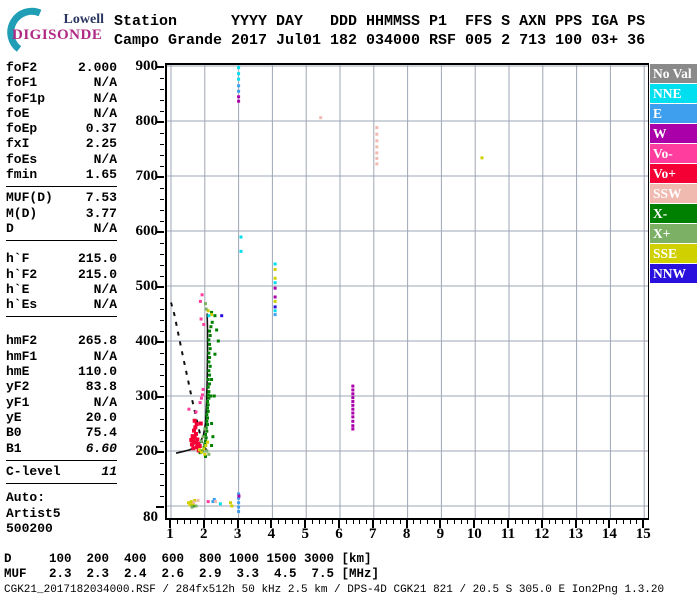 The height and width of the screenshot is (600, 700). Describe the element at coordinates (22, 274) in the screenshot. I see `param-label: h`F2` at that location.